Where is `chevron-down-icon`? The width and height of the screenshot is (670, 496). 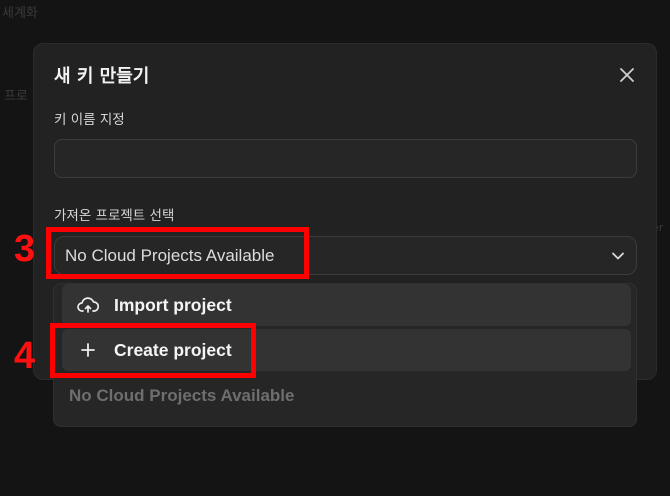
chevron-down-icon is located at coordinates (618, 256).